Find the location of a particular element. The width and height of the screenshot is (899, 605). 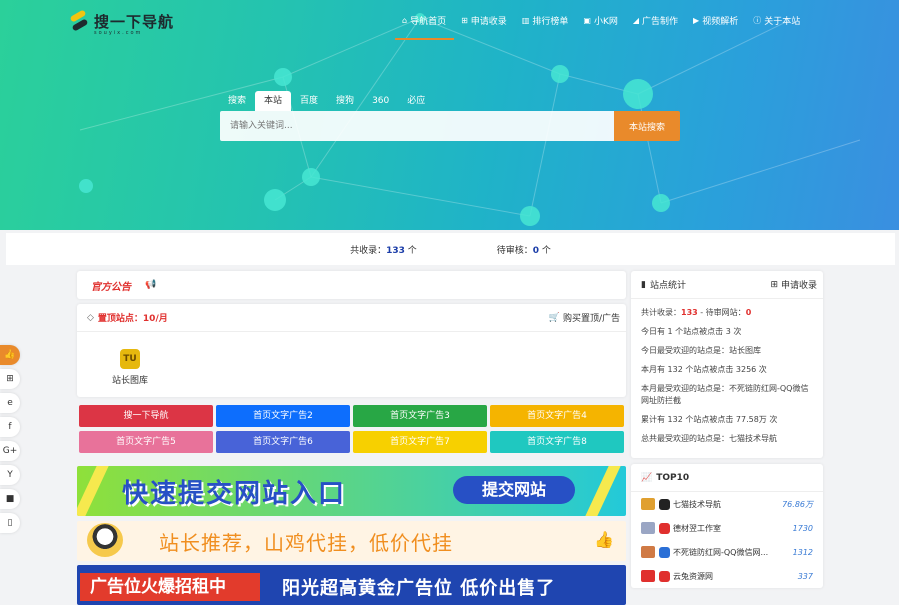

stats-summary: 共计收录：133 - 待审网站：0 is located at coordinates (727, 313).